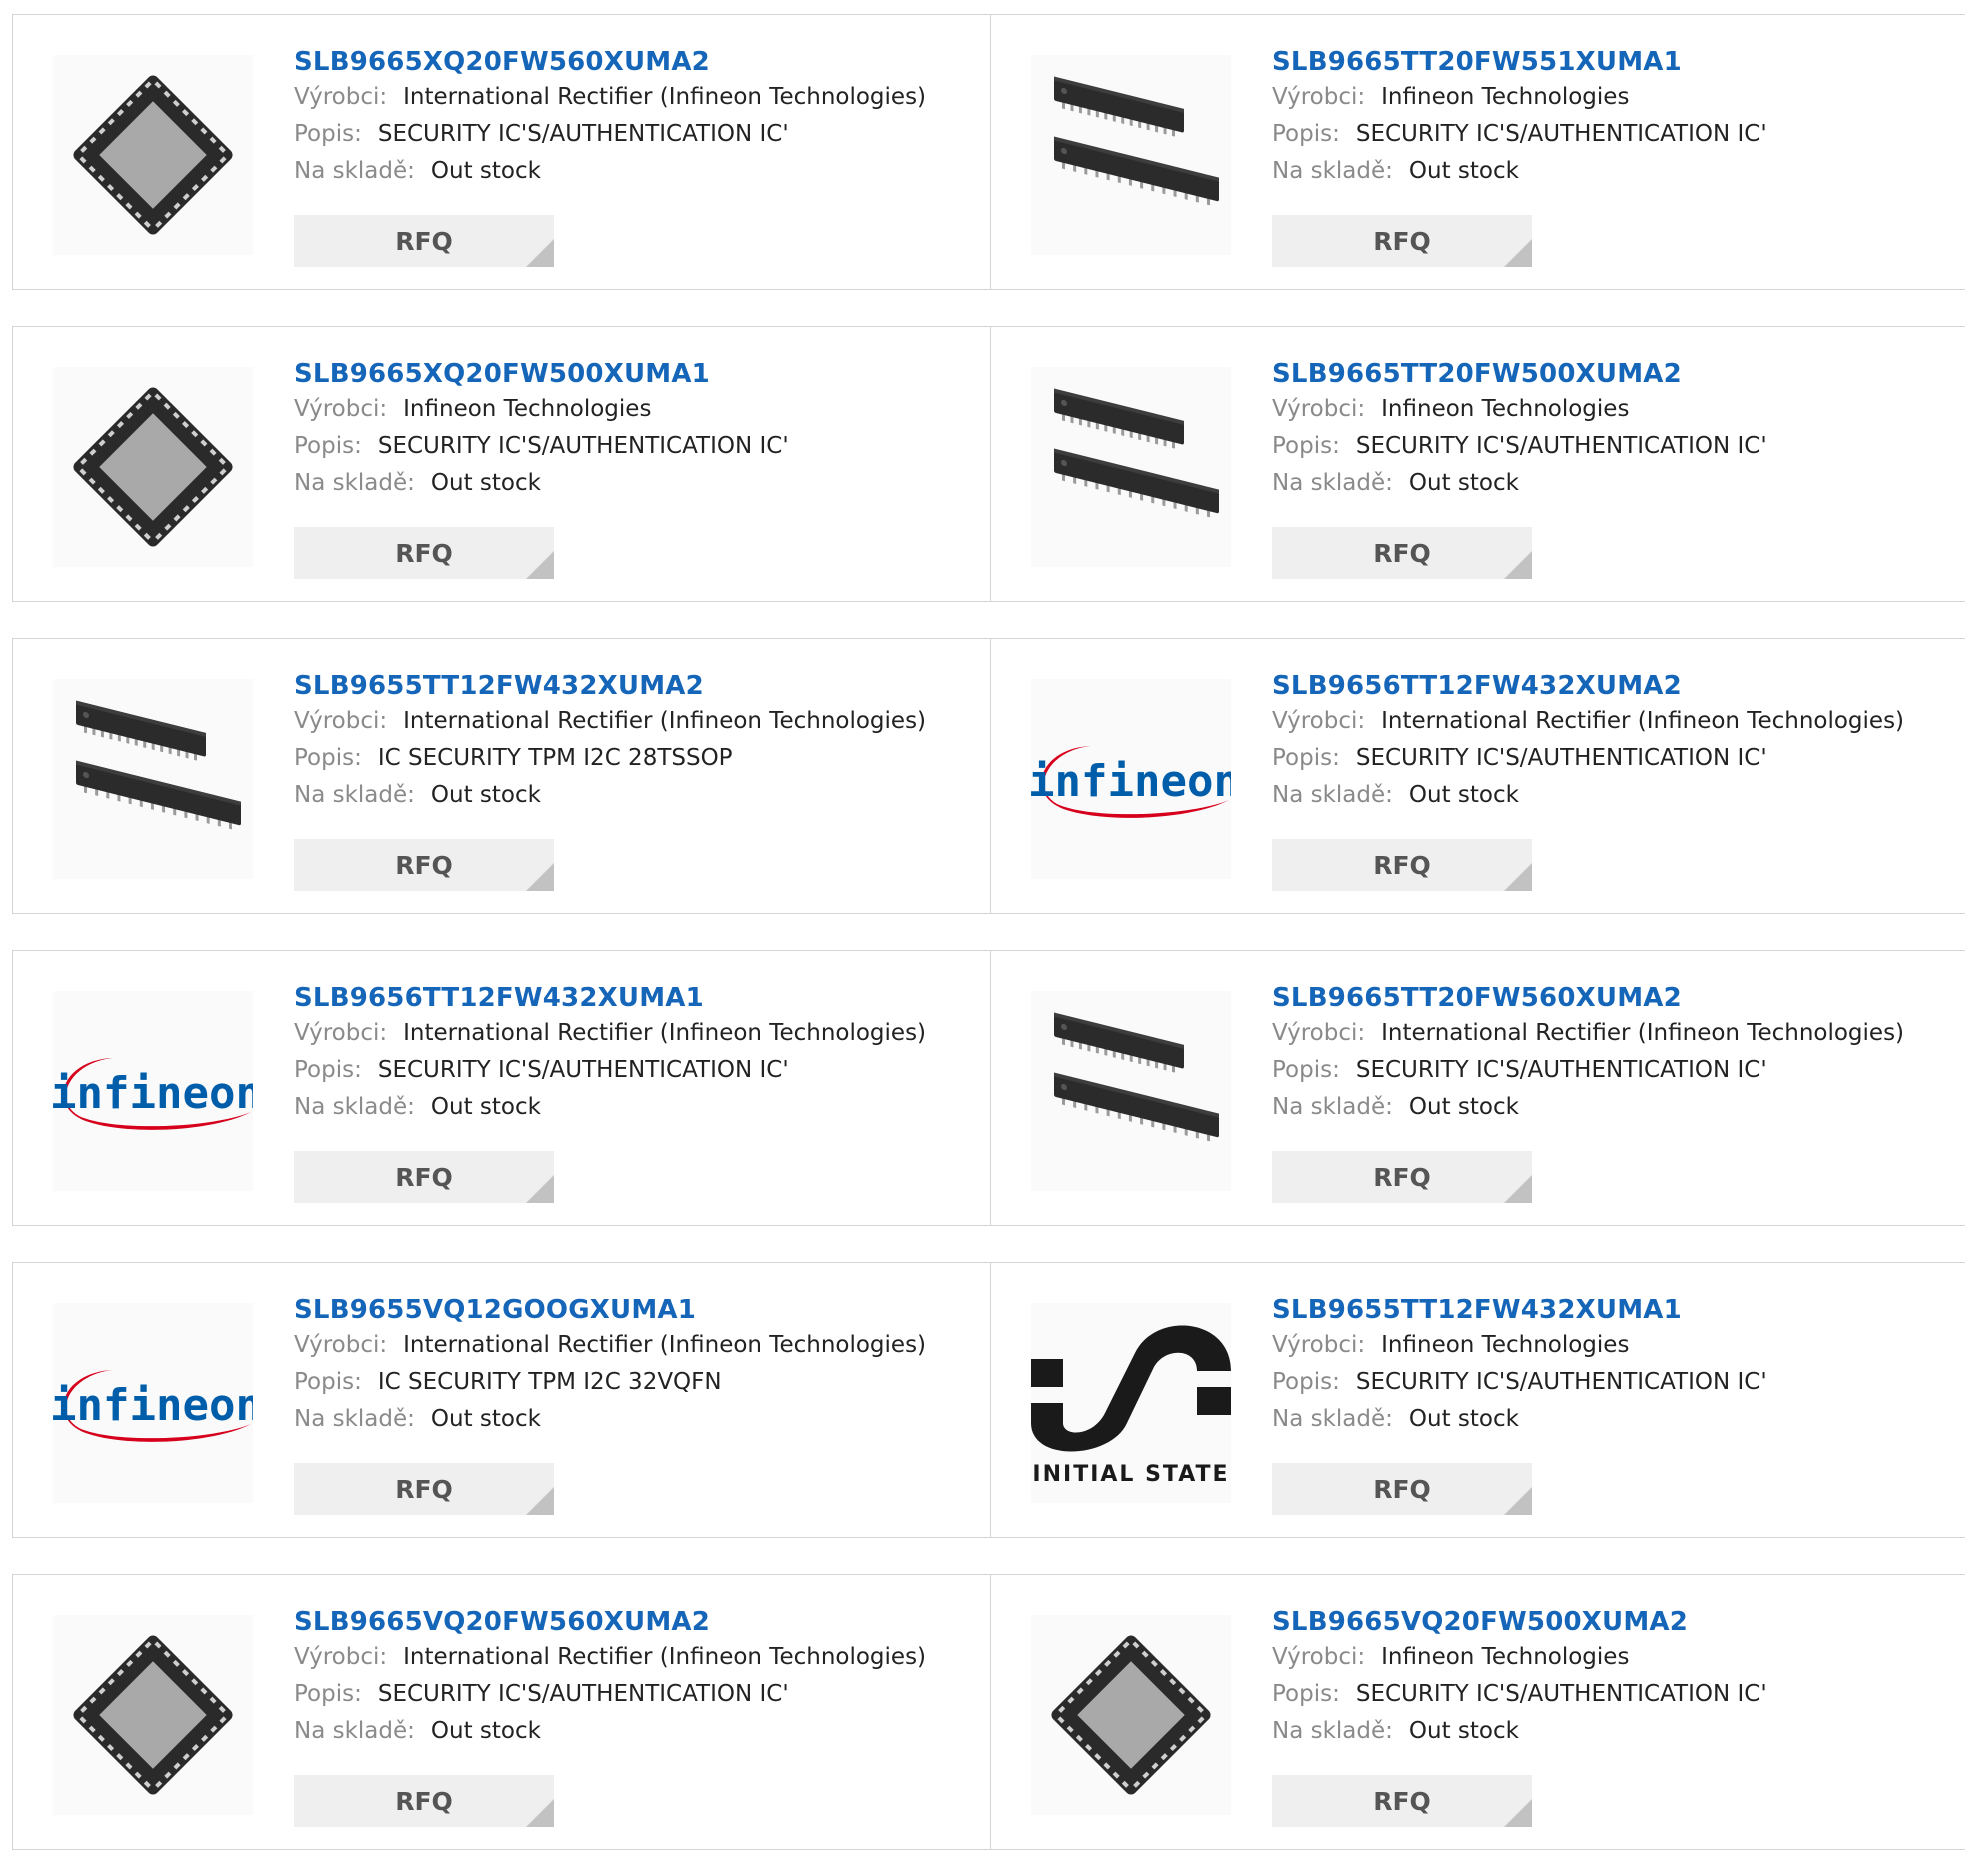  I want to click on tssop-chip-icon, so click(1136, 453).